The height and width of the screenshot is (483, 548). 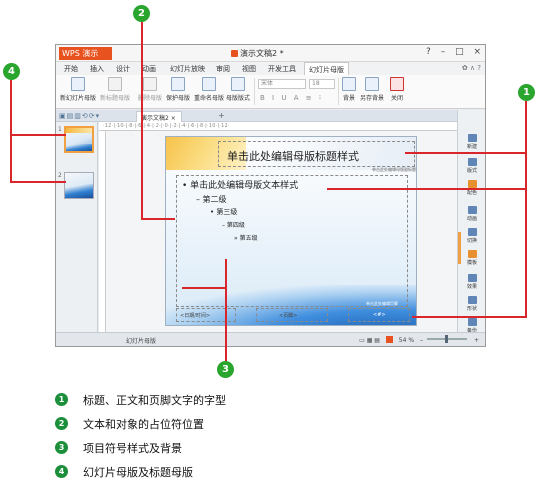 What do you see at coordinates (320, 98) in the screenshot?
I see `list-button: ⁝` at bounding box center [320, 98].